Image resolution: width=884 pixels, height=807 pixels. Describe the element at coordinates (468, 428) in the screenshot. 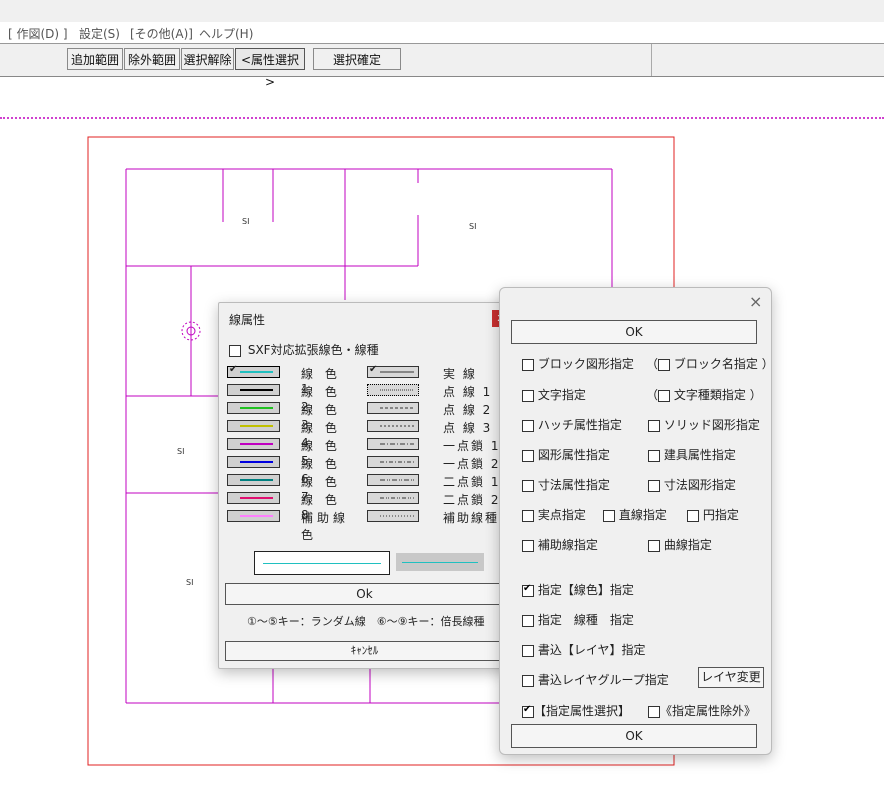

I see `line-type-label: 点 線 3` at that location.